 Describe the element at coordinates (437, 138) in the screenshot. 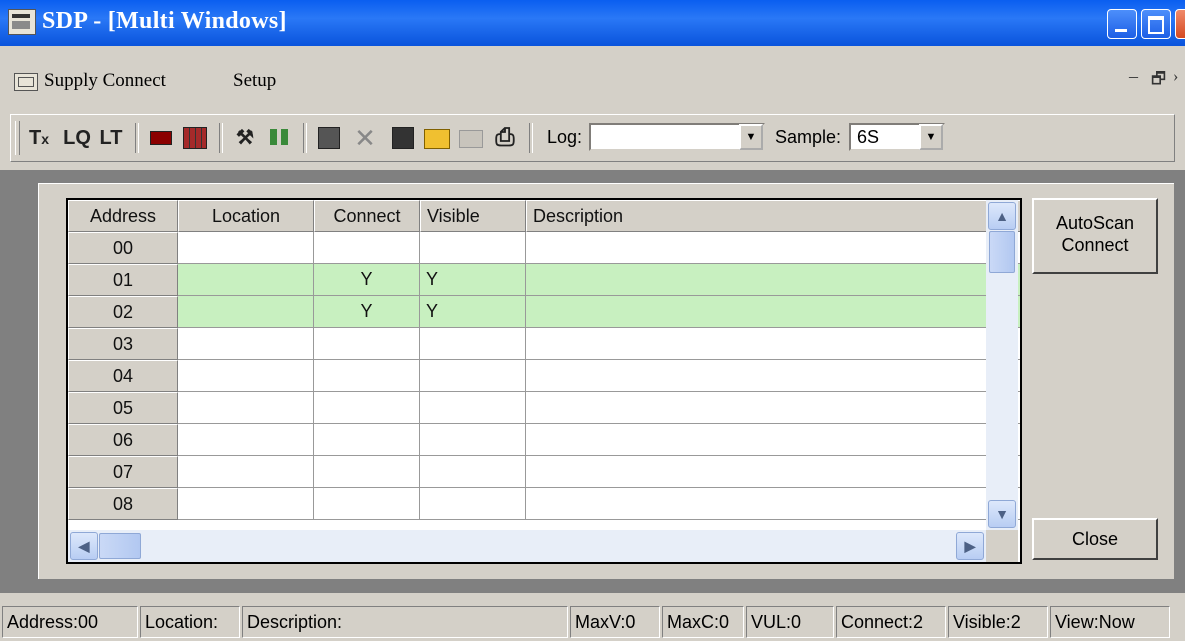

I see `open-folder-icon` at that location.